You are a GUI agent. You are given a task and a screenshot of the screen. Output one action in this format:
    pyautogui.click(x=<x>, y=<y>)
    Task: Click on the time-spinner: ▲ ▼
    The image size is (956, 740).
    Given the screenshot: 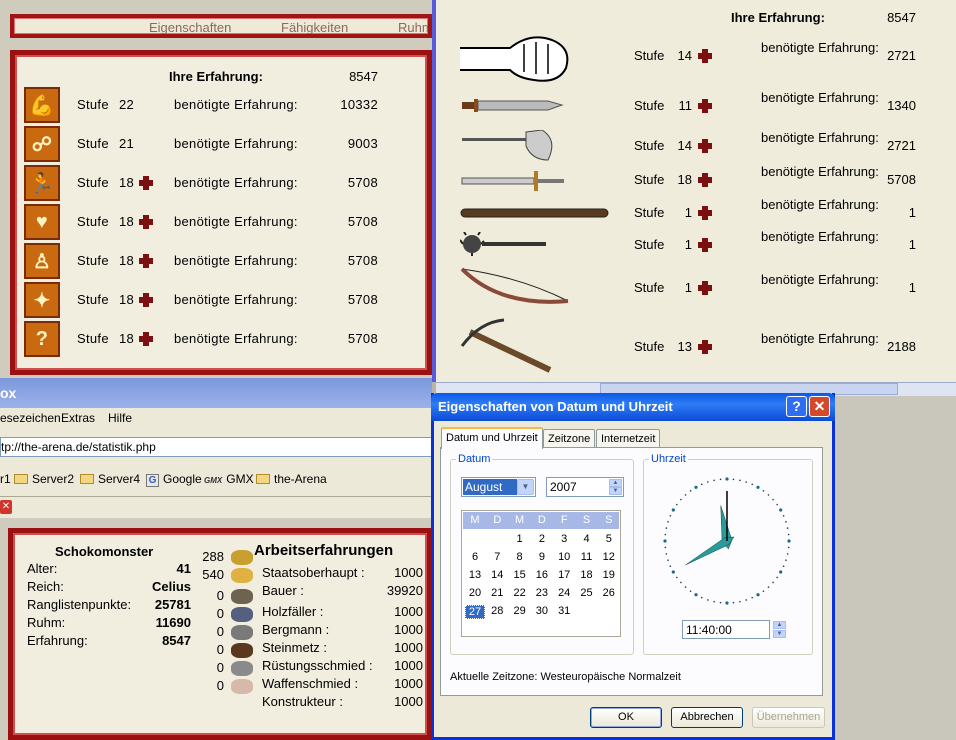 What is the action you would take?
    pyautogui.click(x=778, y=629)
    